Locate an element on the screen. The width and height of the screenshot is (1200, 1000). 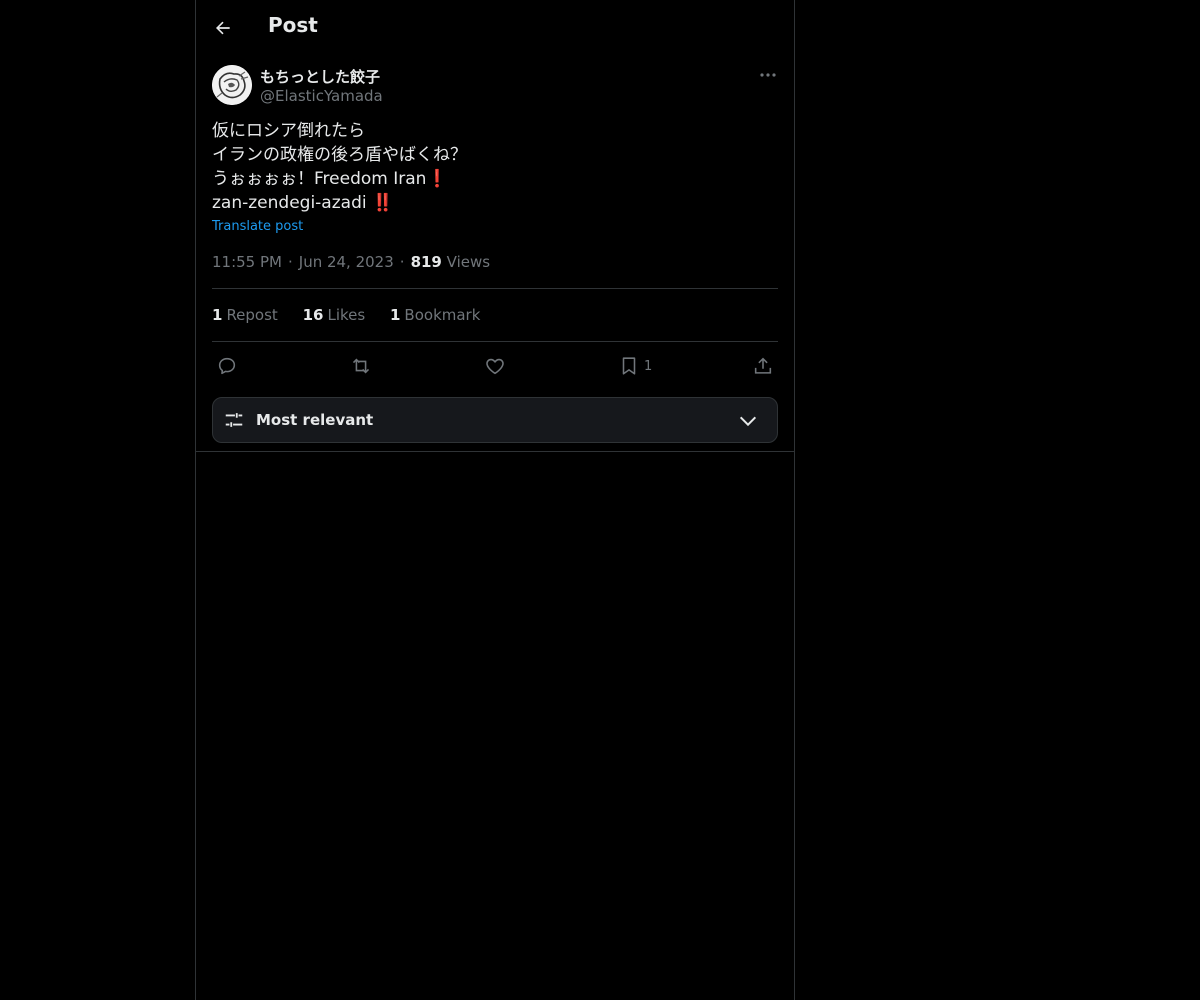
share-button is located at coordinates (763, 366).